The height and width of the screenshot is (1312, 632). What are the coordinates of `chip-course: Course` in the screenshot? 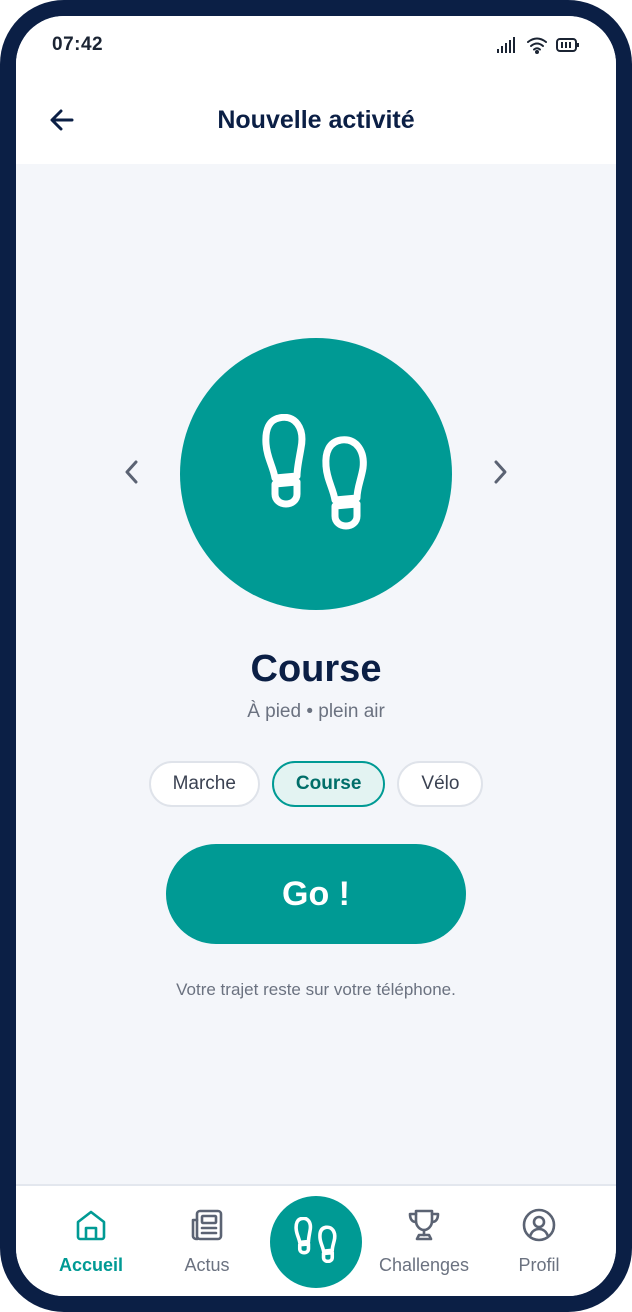 It's located at (328, 784).